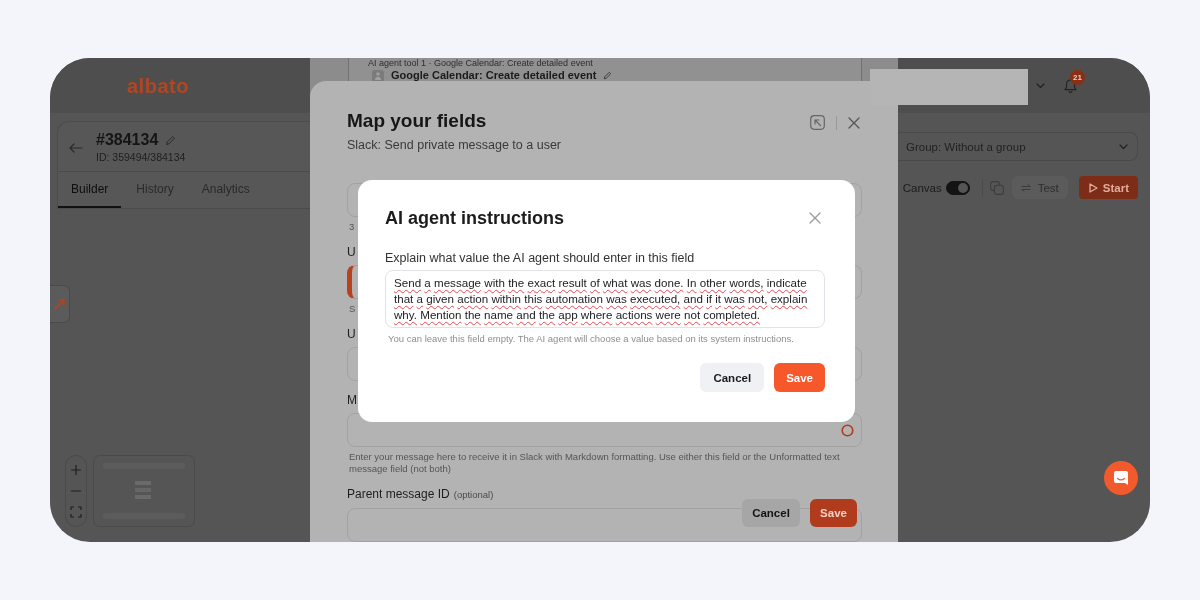 The image size is (1200, 600). What do you see at coordinates (127, 140) in the screenshot?
I see `automation-title: #384134` at bounding box center [127, 140].